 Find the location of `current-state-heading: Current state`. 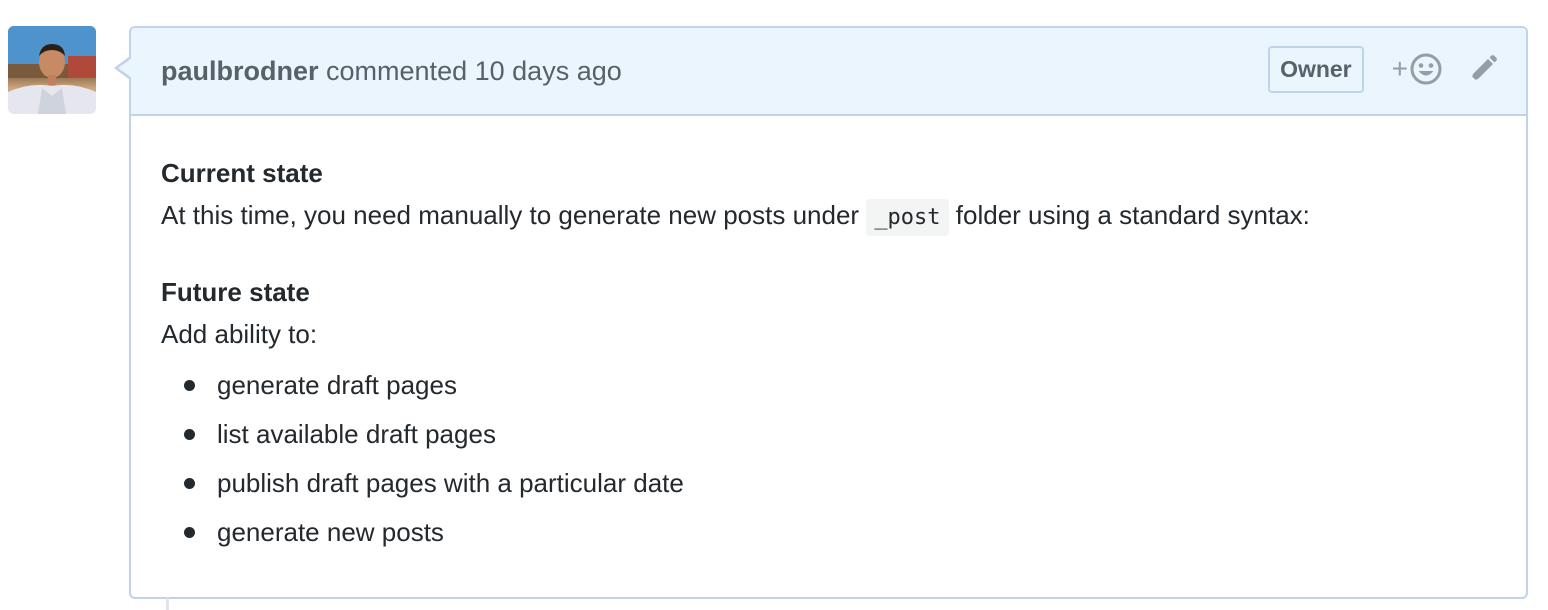

current-state-heading: Current state is located at coordinates (242, 173).